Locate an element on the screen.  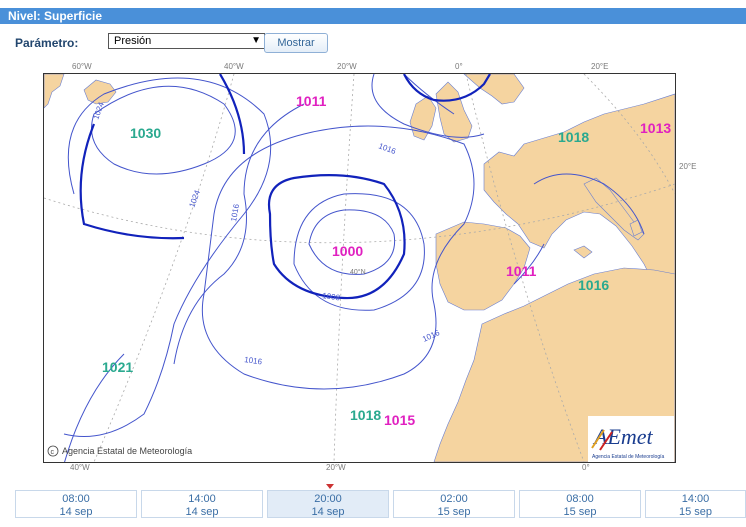
low-1015: 1015 is located at coordinates (399, 420).